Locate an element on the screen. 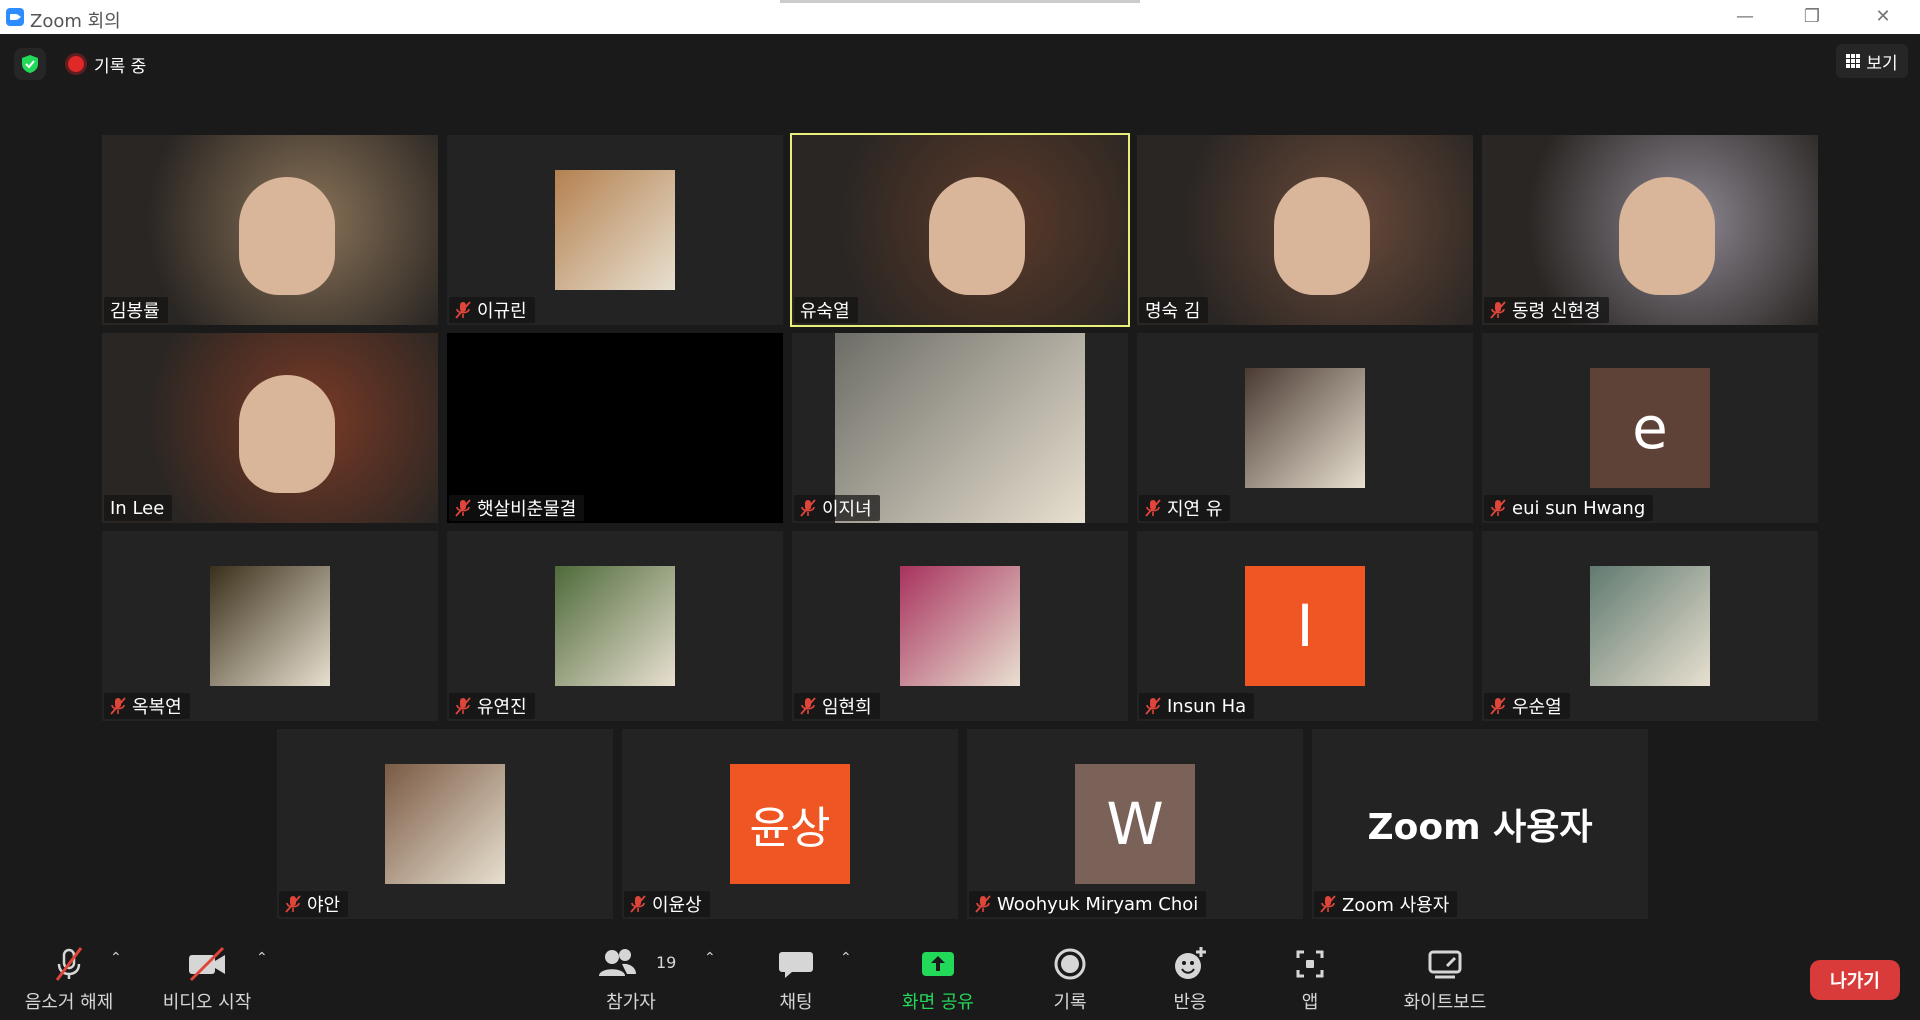  start-video-label: 비디오 시작 is located at coordinates (207, 1002).